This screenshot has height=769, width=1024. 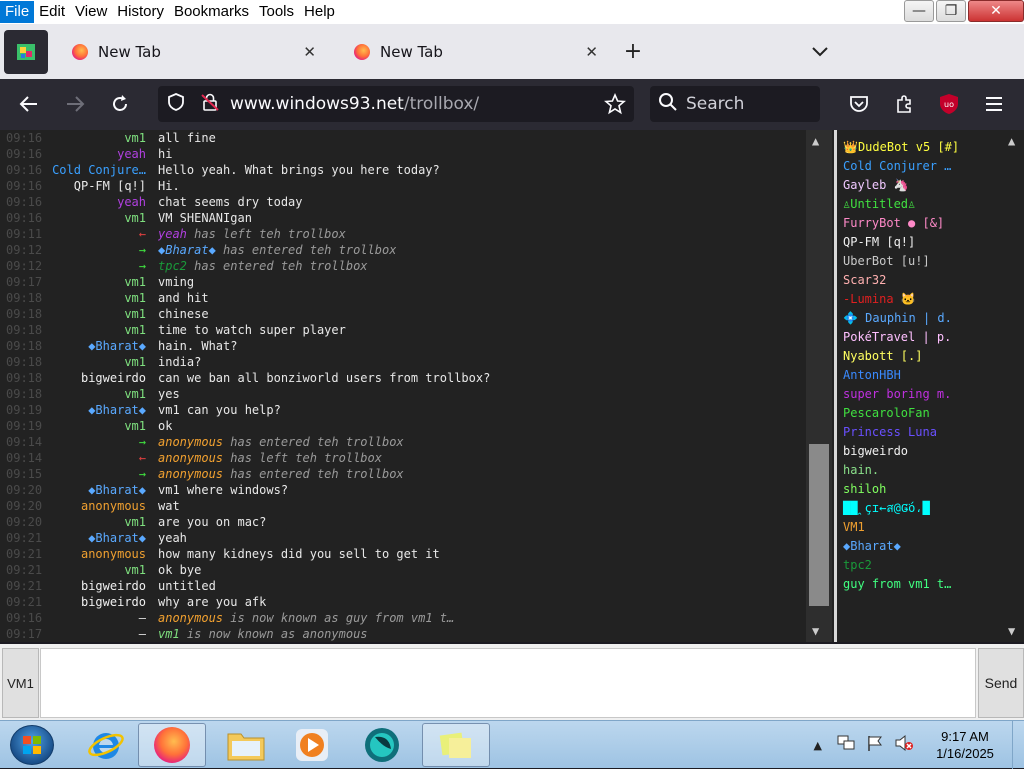 What do you see at coordinates (919, 394) in the screenshot?
I see `user-list-item: super boring m.` at bounding box center [919, 394].